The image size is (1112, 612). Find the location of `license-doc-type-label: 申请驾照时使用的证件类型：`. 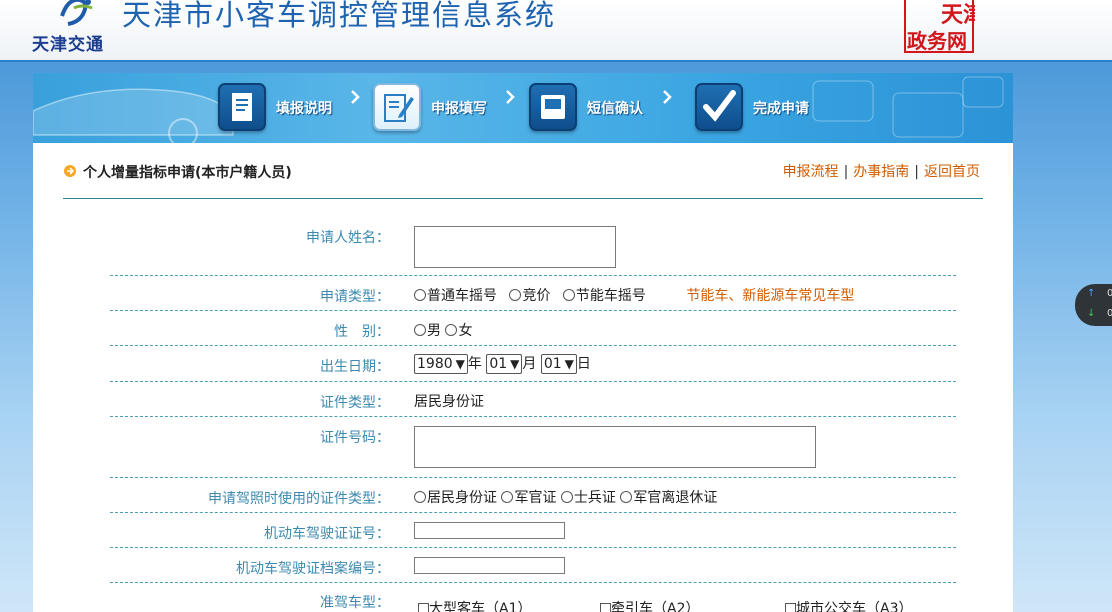

license-doc-type-label: 申请驾照时使用的证件类型： is located at coordinates (299, 499).